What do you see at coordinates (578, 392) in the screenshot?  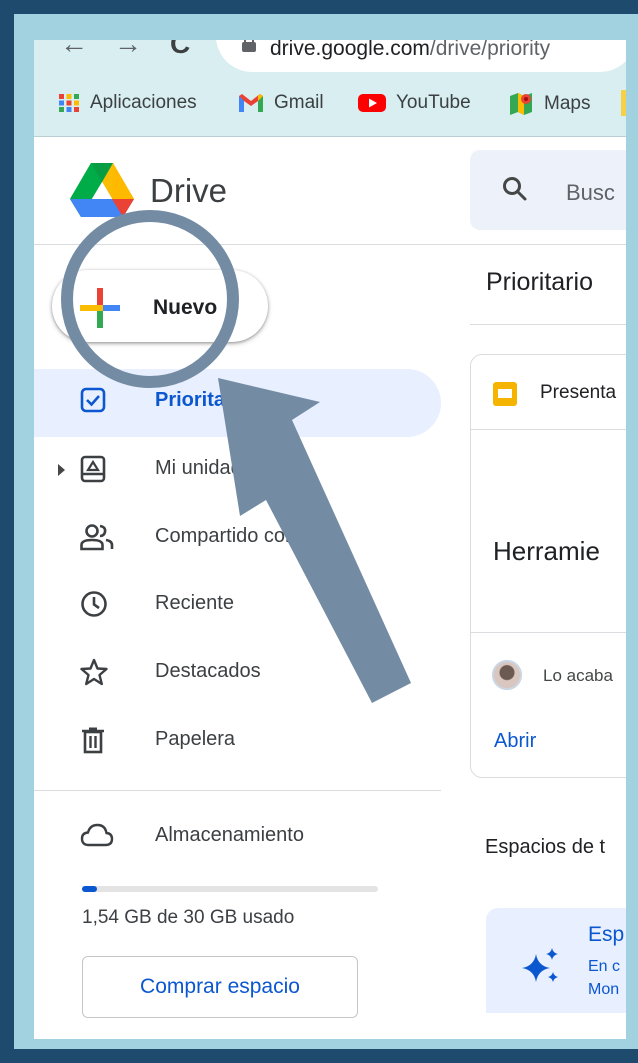 I see `file-type-label: Presenta` at bounding box center [578, 392].